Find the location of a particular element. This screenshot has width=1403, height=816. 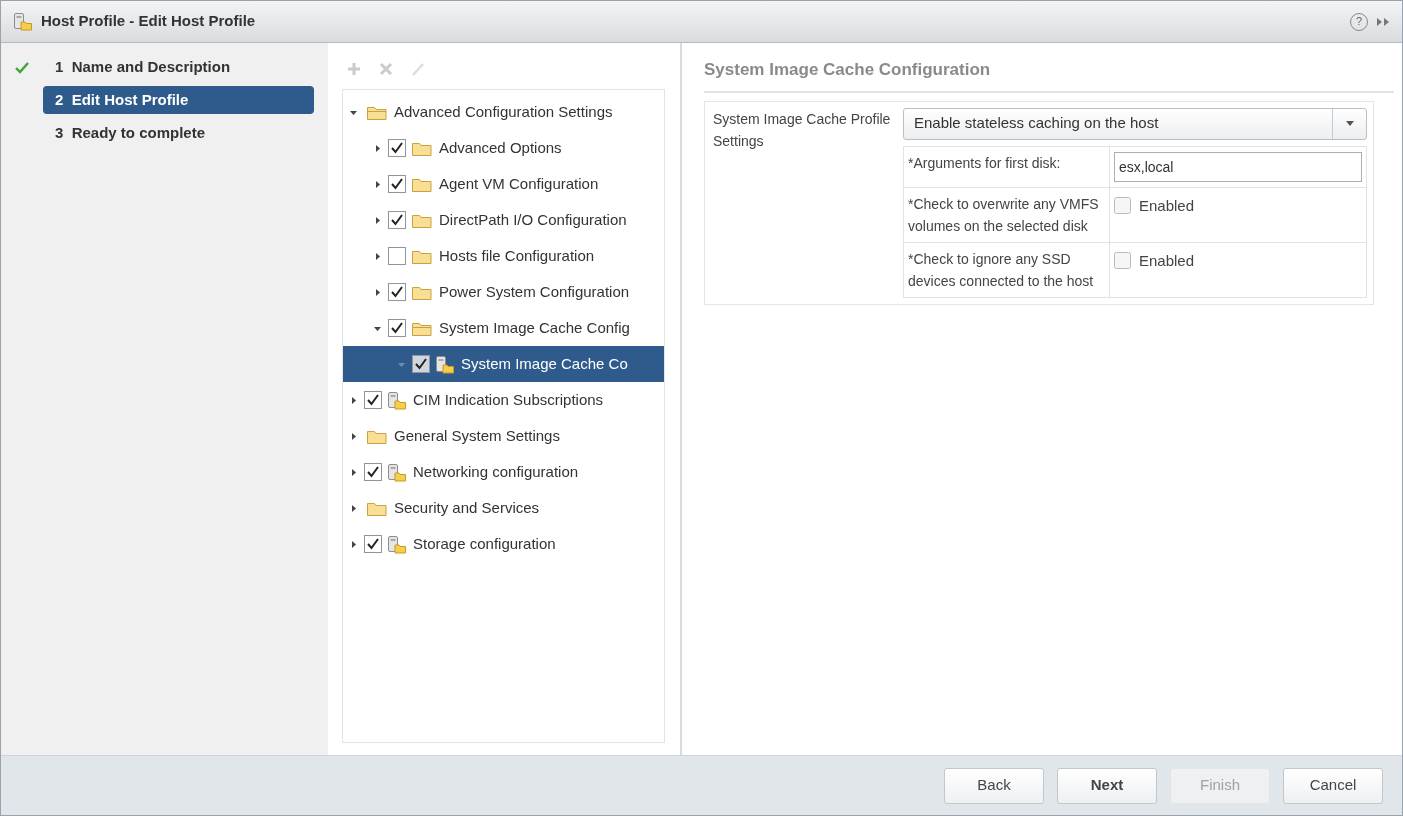

tree-item: Power System Configuration is located at coordinates (503, 292).